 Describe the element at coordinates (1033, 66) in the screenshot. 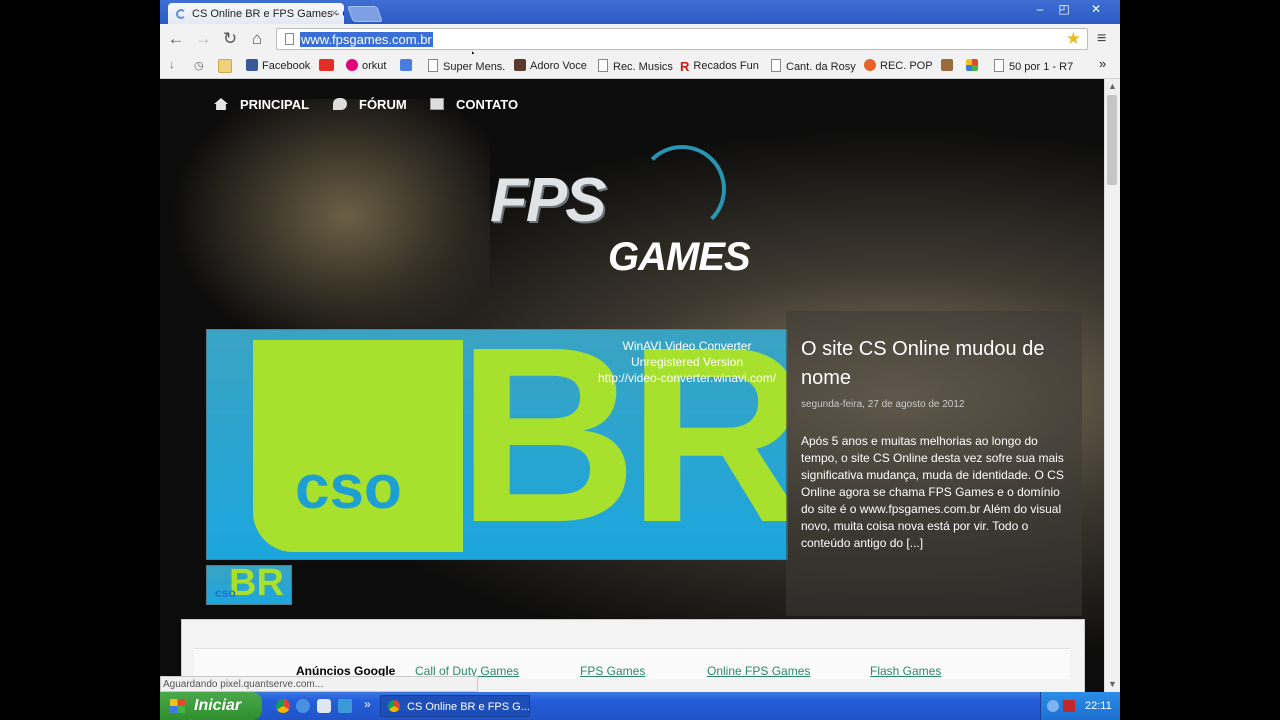

I see `bookmark-50-por-1: 50 por 1 - R7` at that location.